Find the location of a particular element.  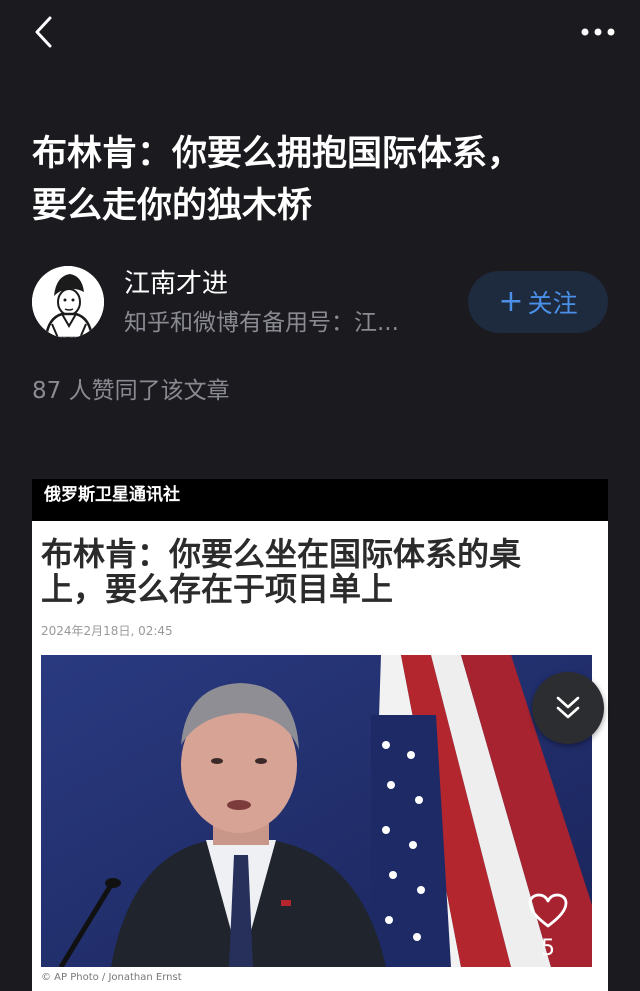

like-button is located at coordinates (548, 911).